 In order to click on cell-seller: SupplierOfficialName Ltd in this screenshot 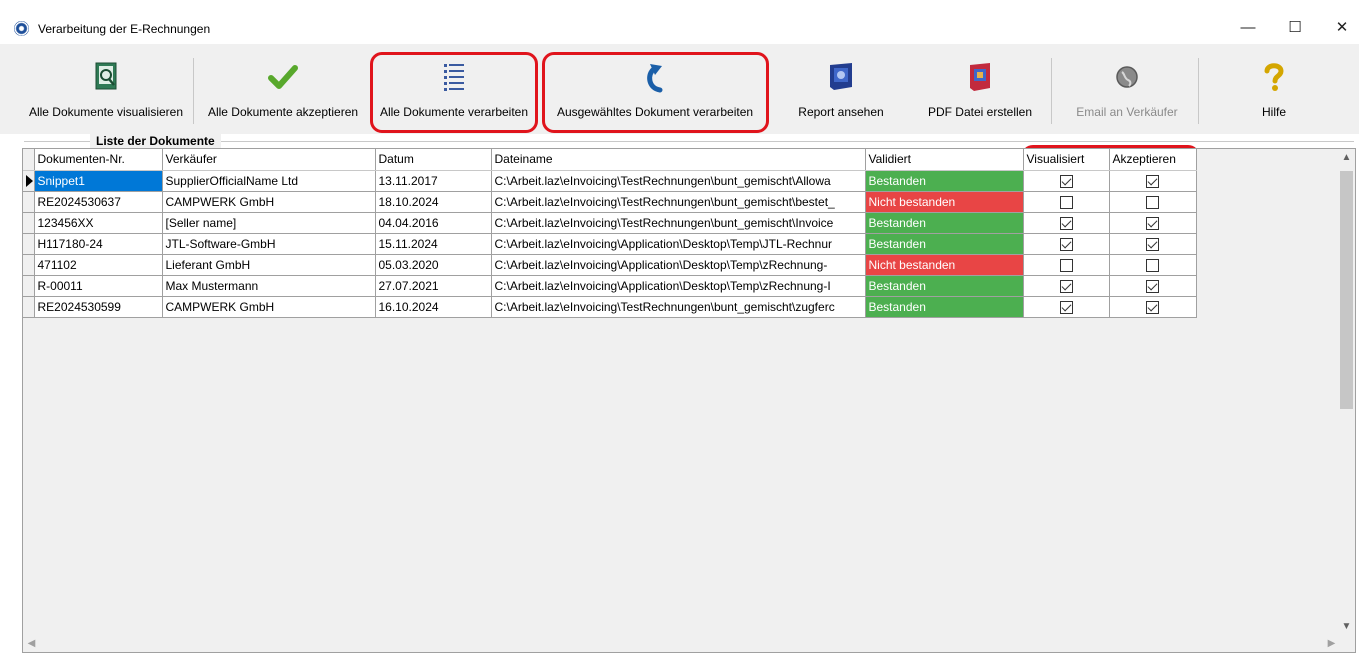, I will do `click(269, 181)`.